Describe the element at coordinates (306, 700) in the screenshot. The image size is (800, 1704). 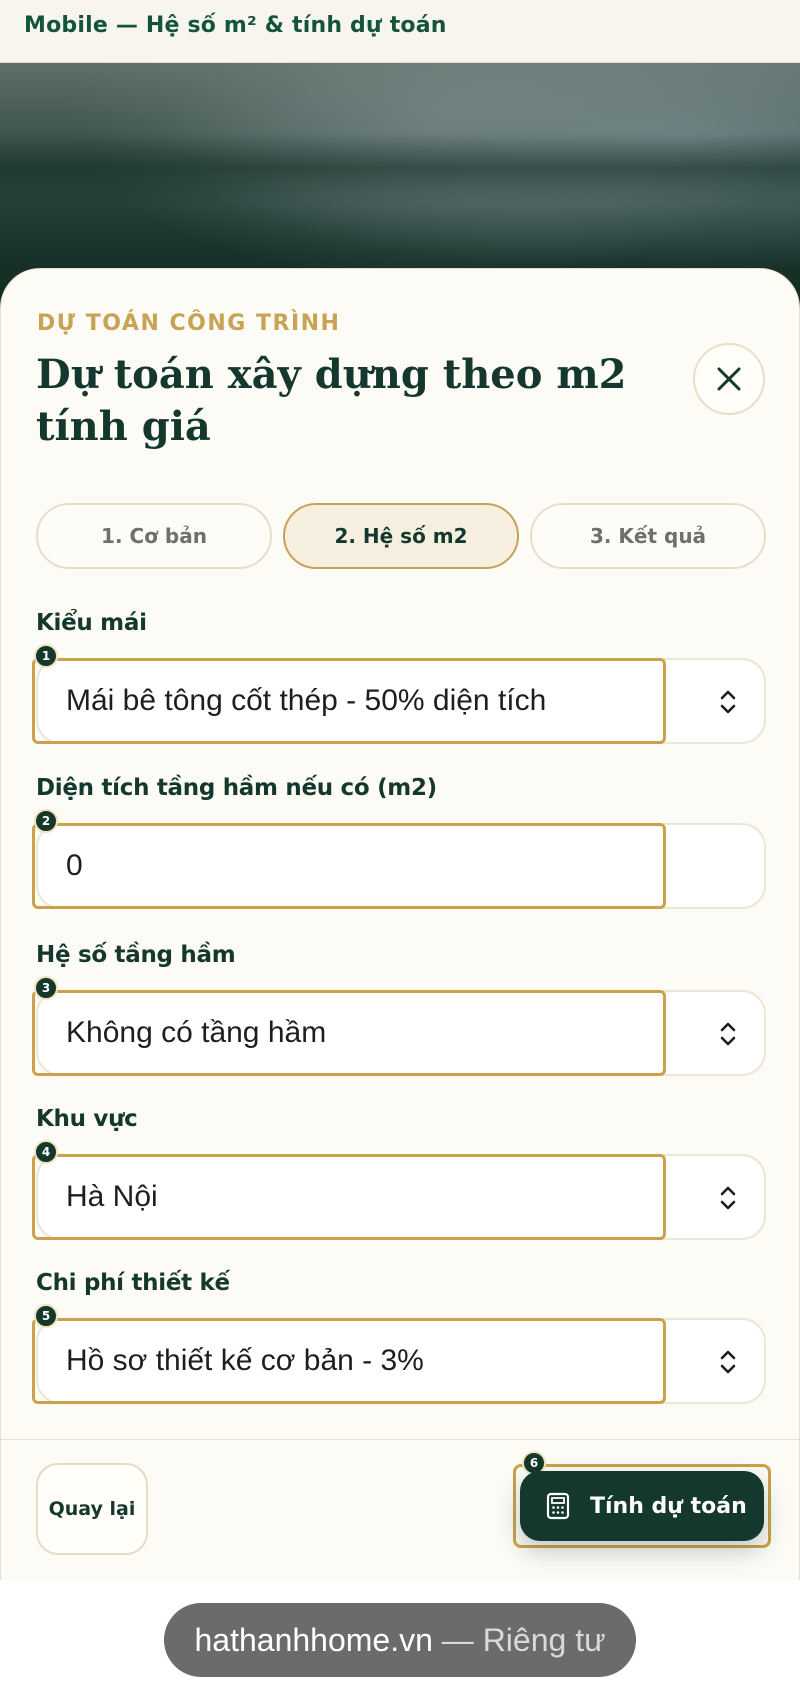
I see `roof-type-value: Mái bê tông cốt thép - 50% diện tích` at that location.